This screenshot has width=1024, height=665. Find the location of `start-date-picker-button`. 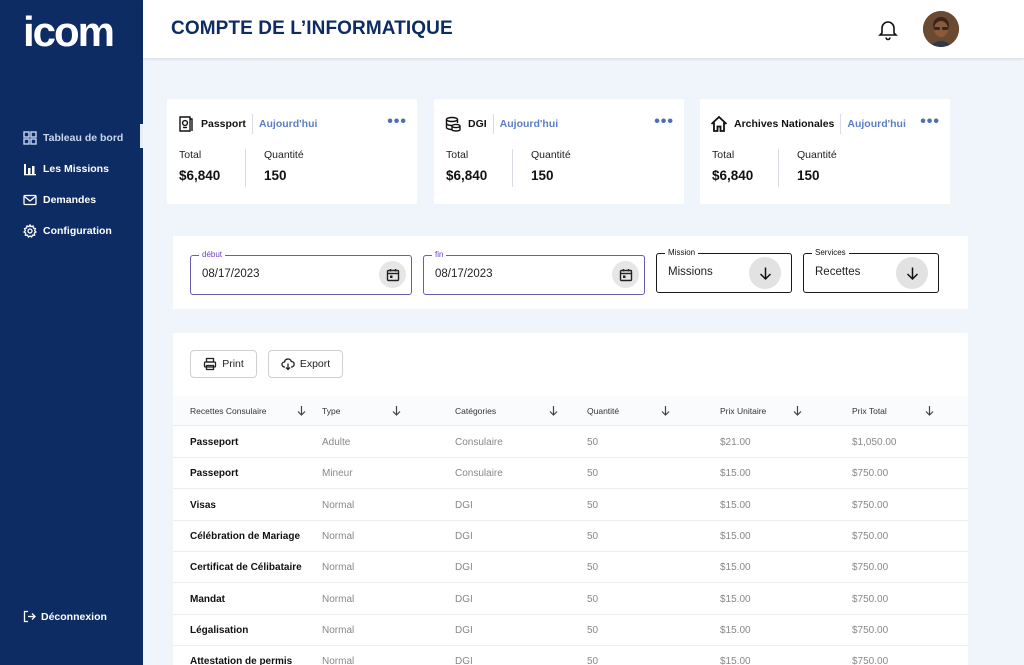

start-date-picker-button is located at coordinates (392, 274).